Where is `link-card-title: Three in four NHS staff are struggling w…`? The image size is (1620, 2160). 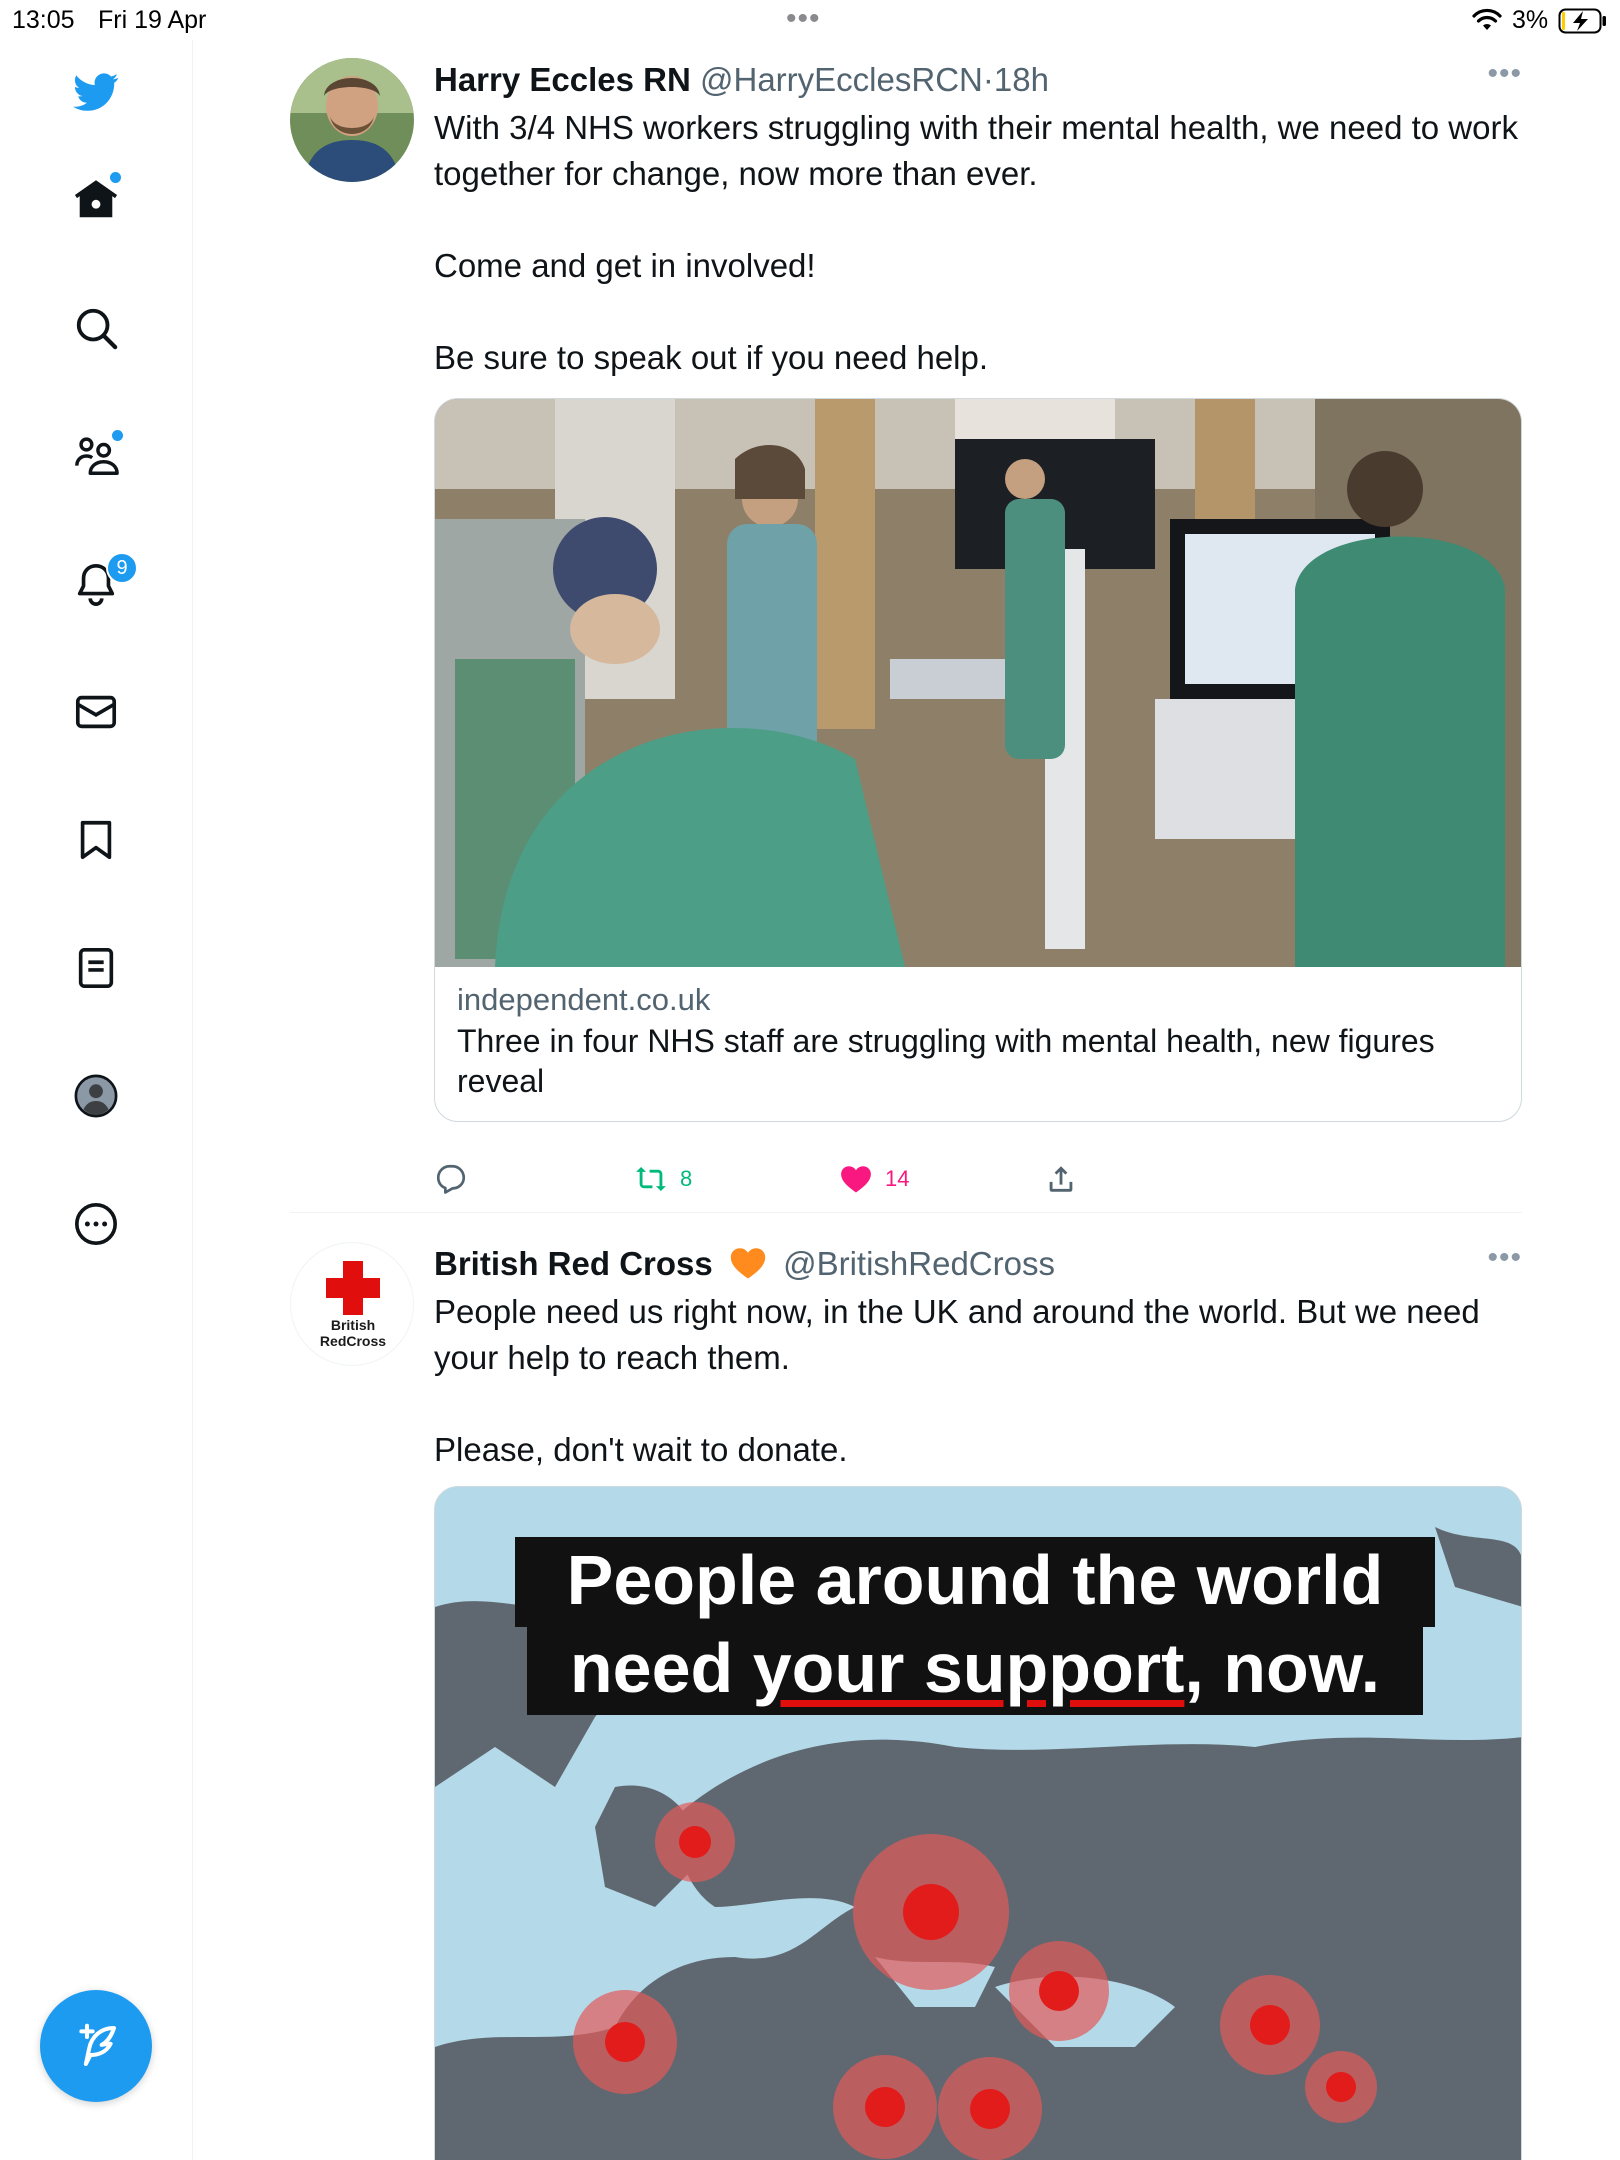
link-card-title: Three in four NHS staff are struggling w… is located at coordinates (946, 1061).